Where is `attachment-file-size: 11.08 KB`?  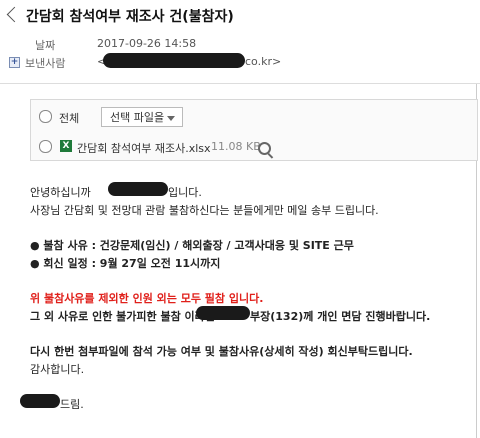 attachment-file-size: 11.08 KB is located at coordinates (236, 146).